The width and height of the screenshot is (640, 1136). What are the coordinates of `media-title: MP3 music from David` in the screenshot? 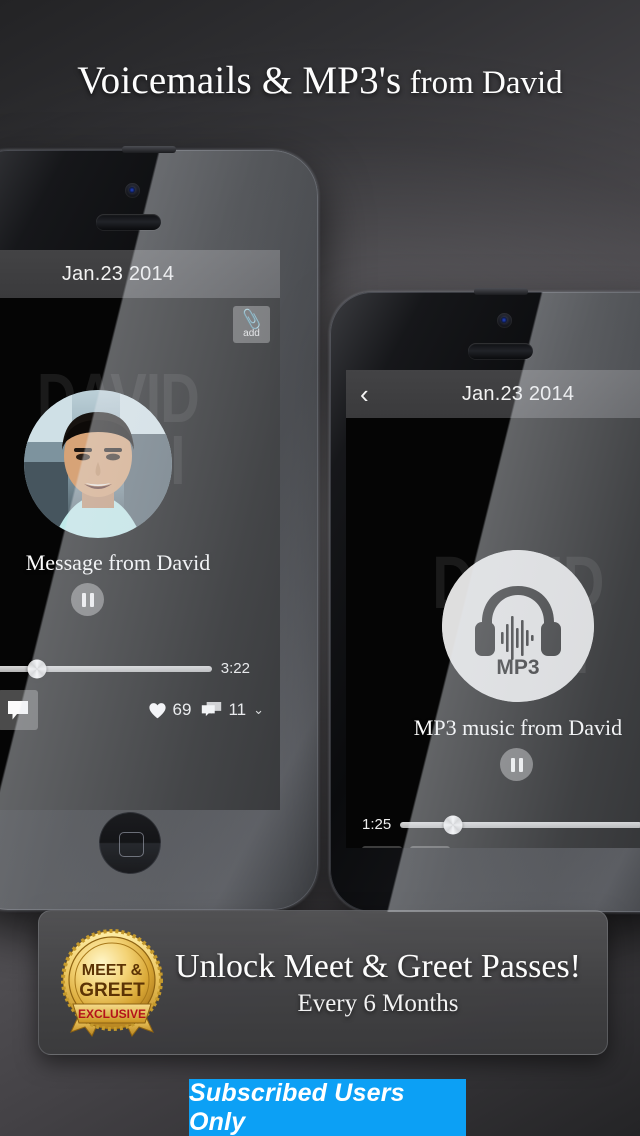 It's located at (518, 727).